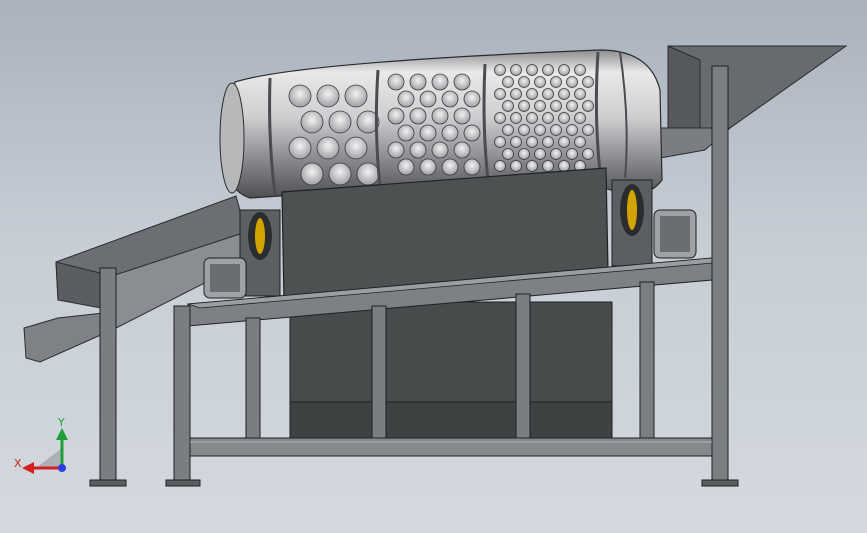  I want to click on feed-hopper, so click(753, 102).